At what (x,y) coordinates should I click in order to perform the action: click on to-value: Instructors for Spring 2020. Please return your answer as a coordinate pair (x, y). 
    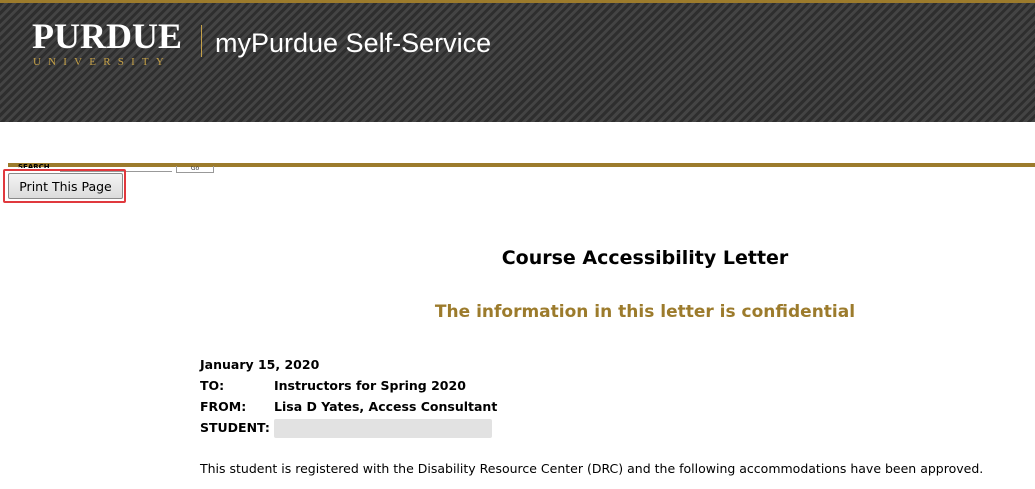
    Looking at the image, I should click on (370, 385).